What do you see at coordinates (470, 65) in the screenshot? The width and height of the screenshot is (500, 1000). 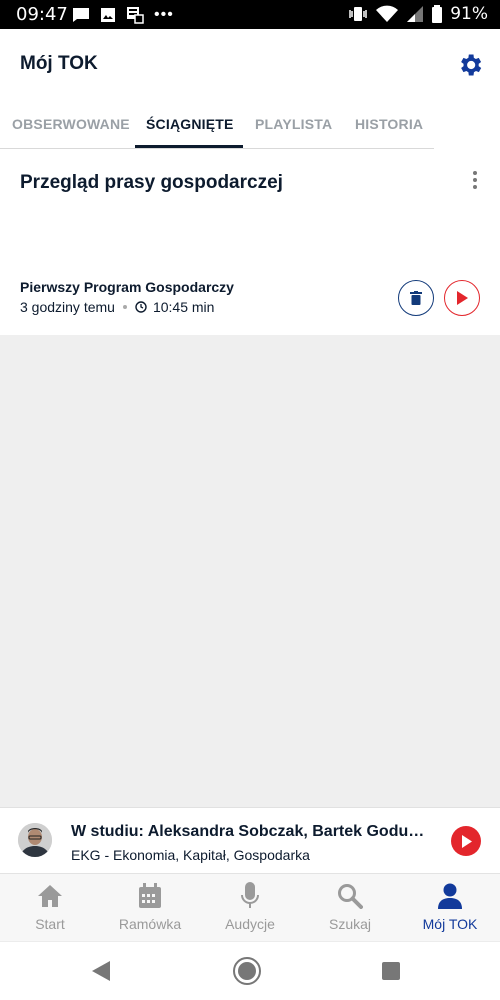 I see `settings-gear-icon` at bounding box center [470, 65].